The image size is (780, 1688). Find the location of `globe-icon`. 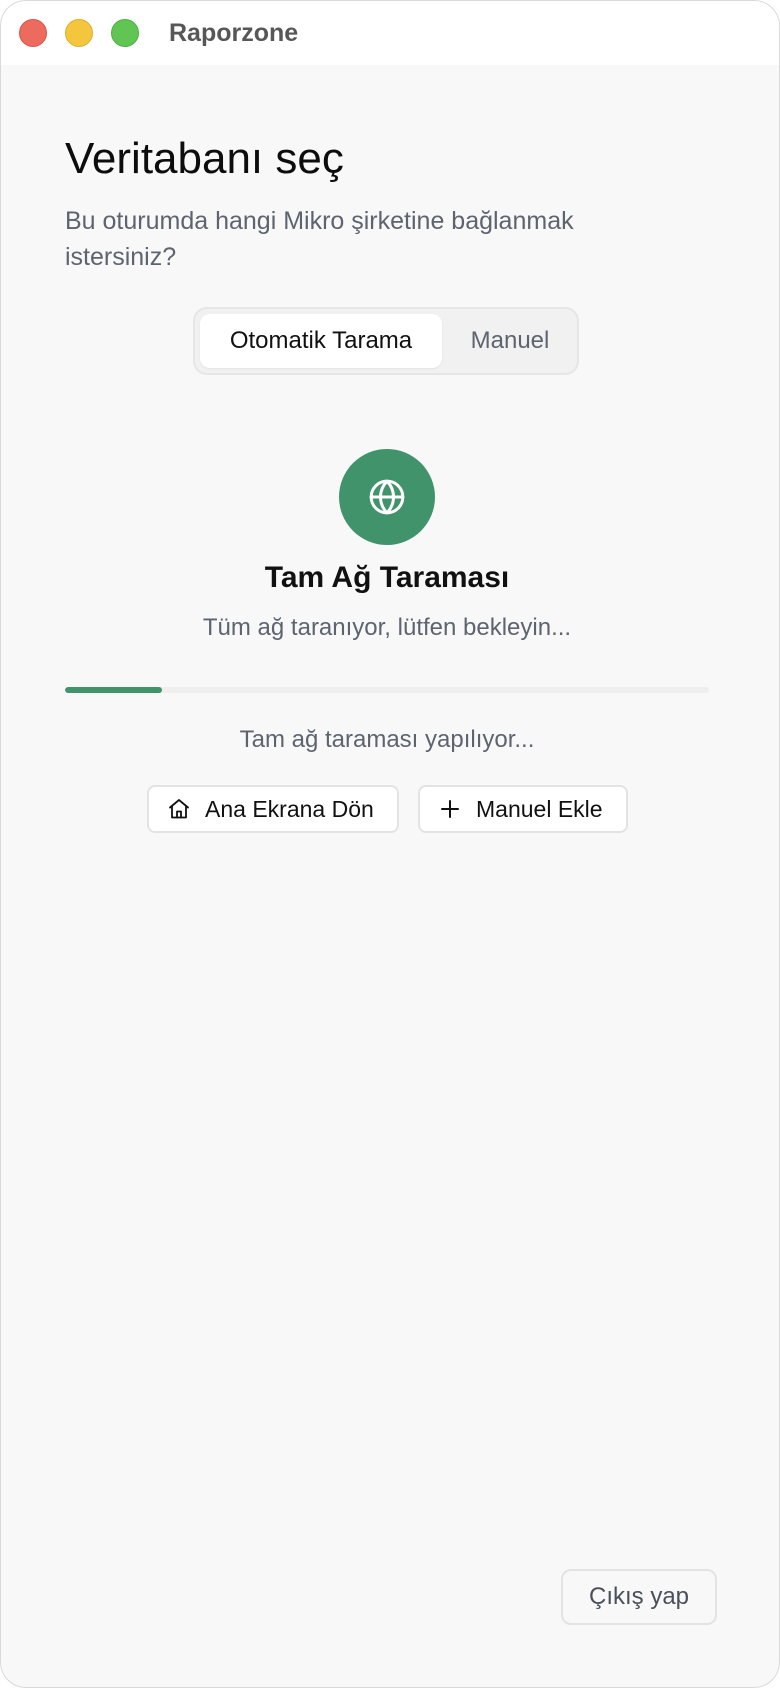

globe-icon is located at coordinates (387, 497).